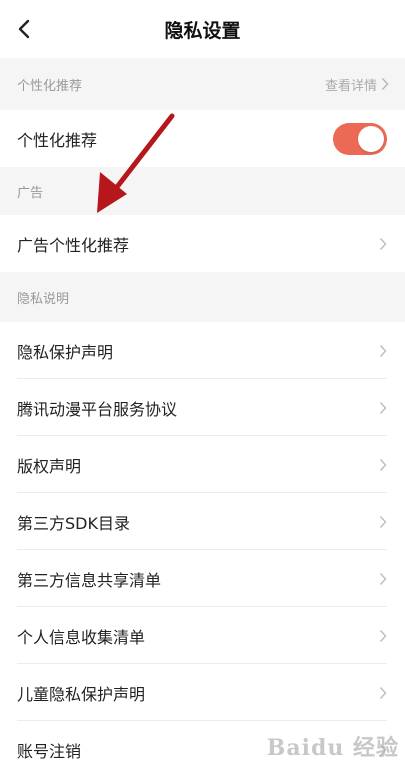 The width and height of the screenshot is (405, 778). Describe the element at coordinates (49, 751) in the screenshot. I see `row-label: 账号注销` at that location.